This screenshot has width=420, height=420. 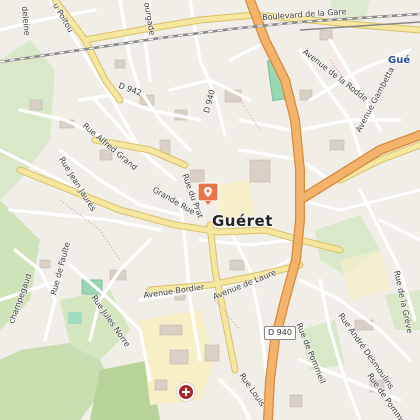 What do you see at coordinates (280, 333) in the screenshot?
I see `road-shield-d940: D 940` at bounding box center [280, 333].